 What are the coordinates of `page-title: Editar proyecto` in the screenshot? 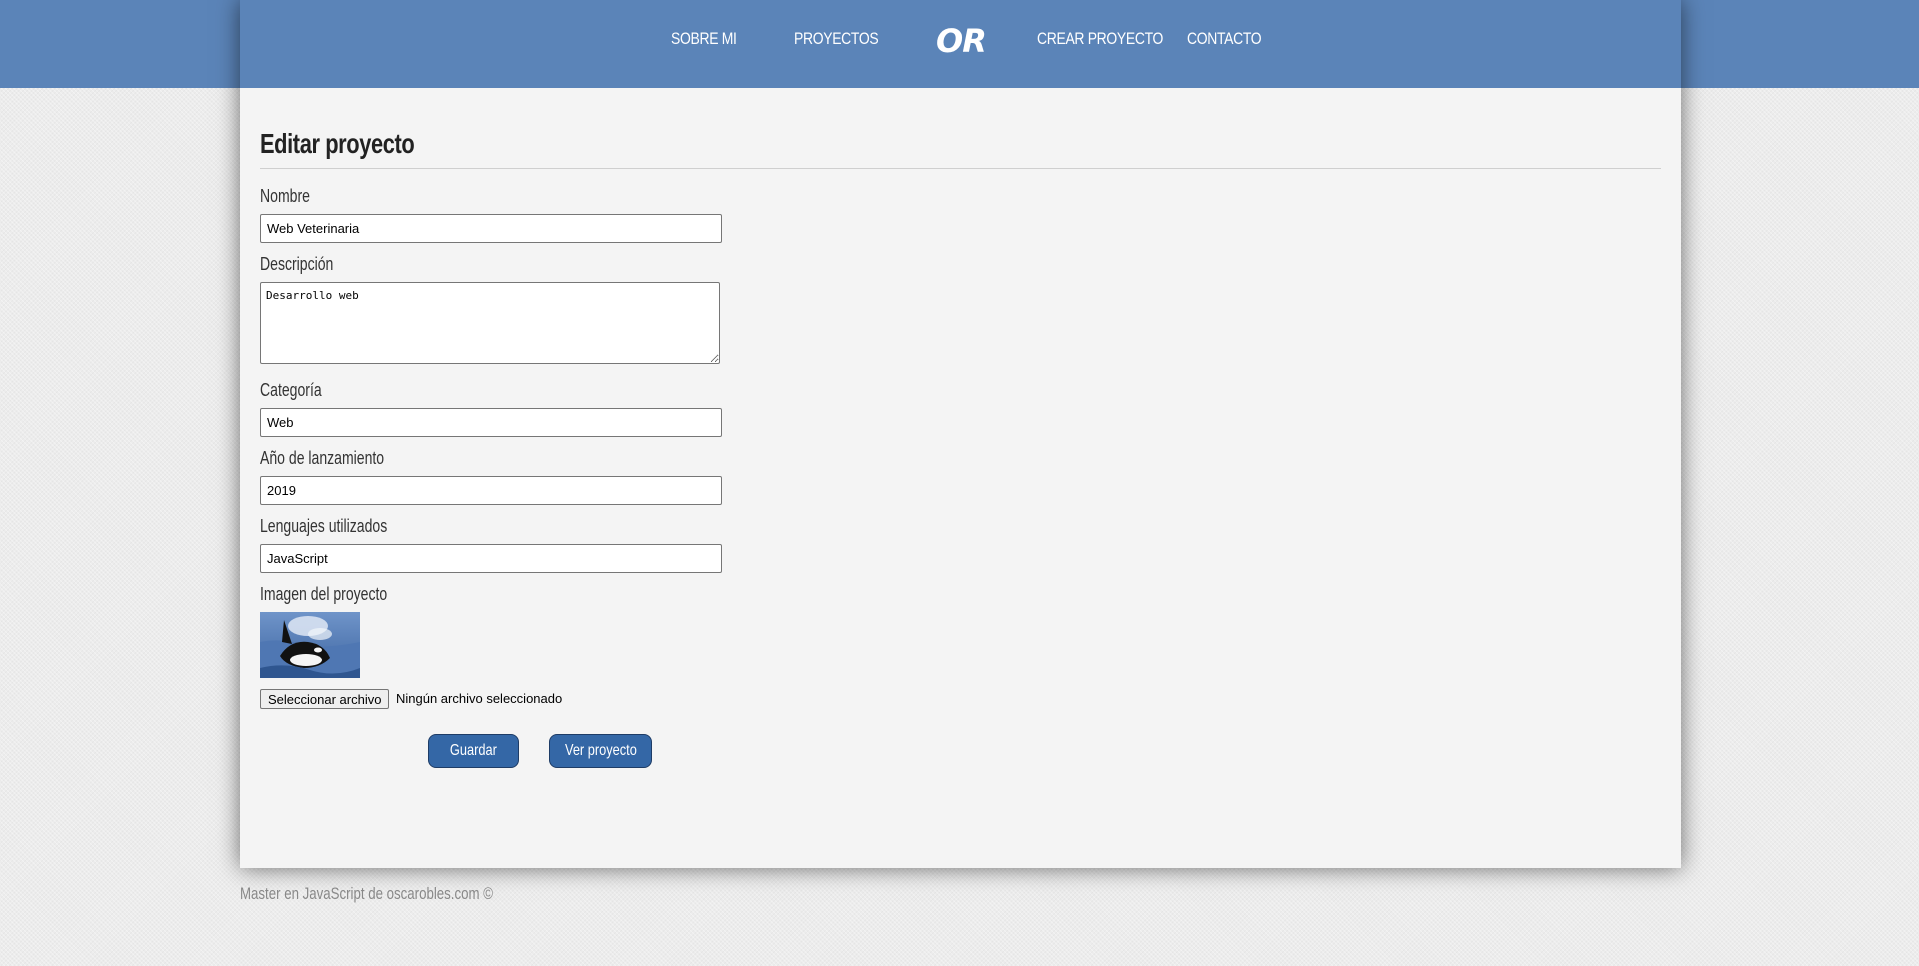 It's located at (337, 143).